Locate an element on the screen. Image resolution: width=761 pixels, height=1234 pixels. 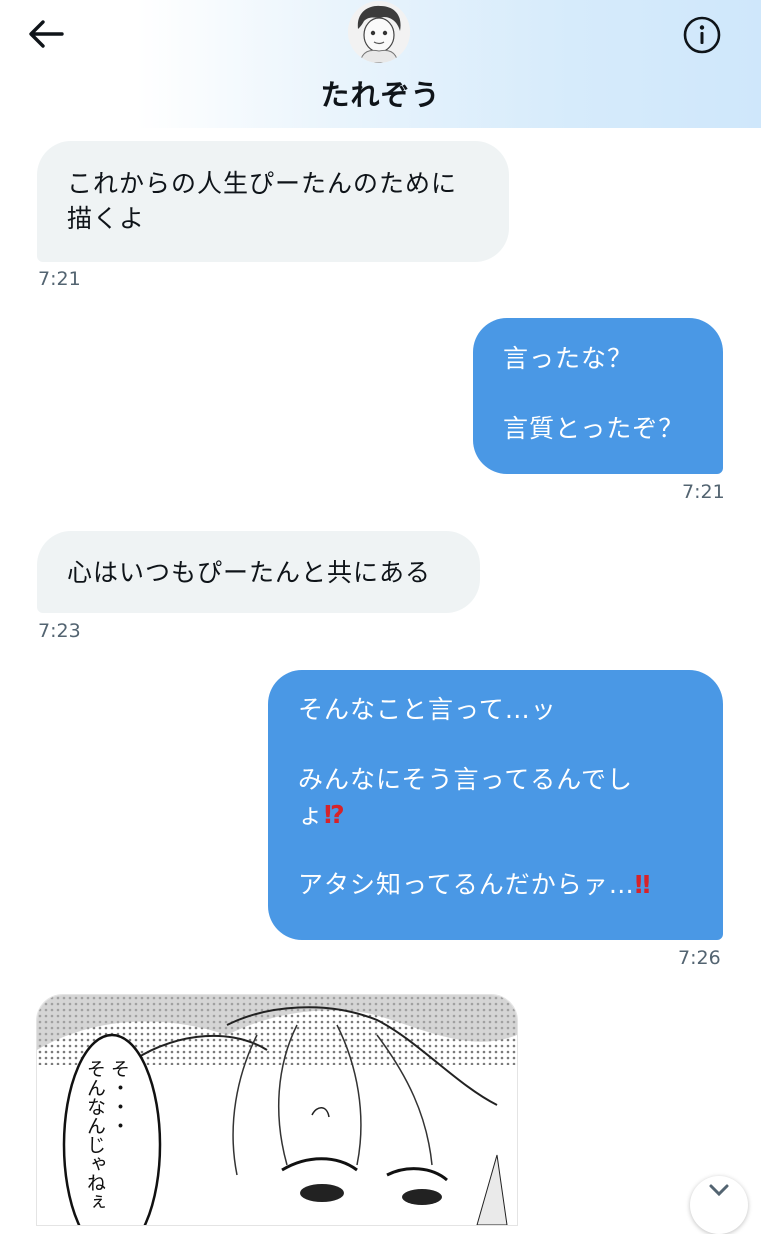
back-button is located at coordinates (46, 34).